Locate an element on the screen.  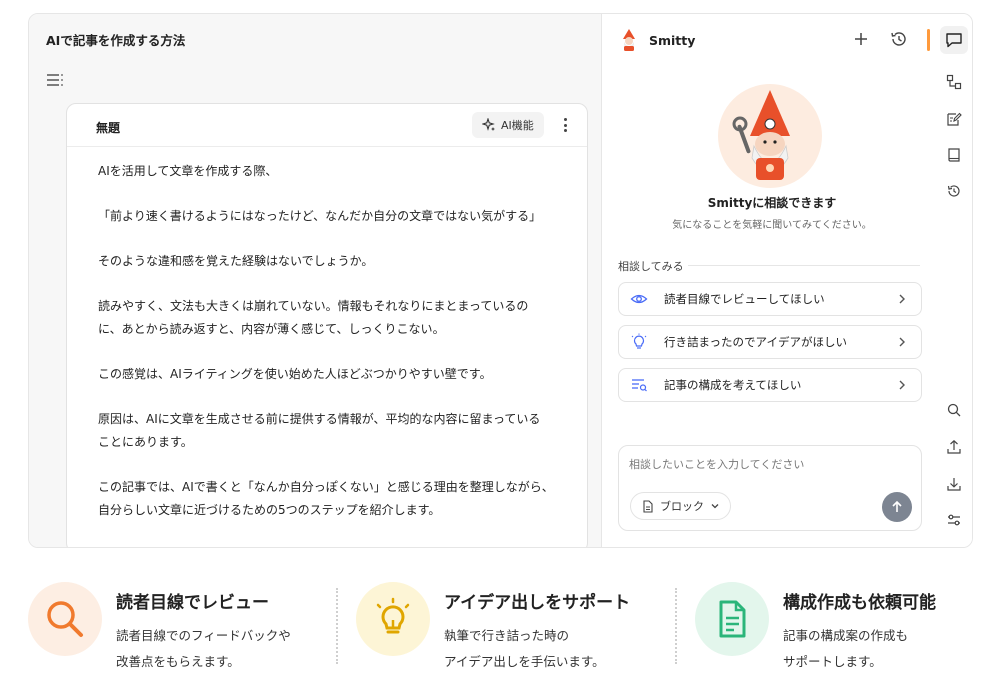
chat-composer: ブロック is located at coordinates (770, 488).